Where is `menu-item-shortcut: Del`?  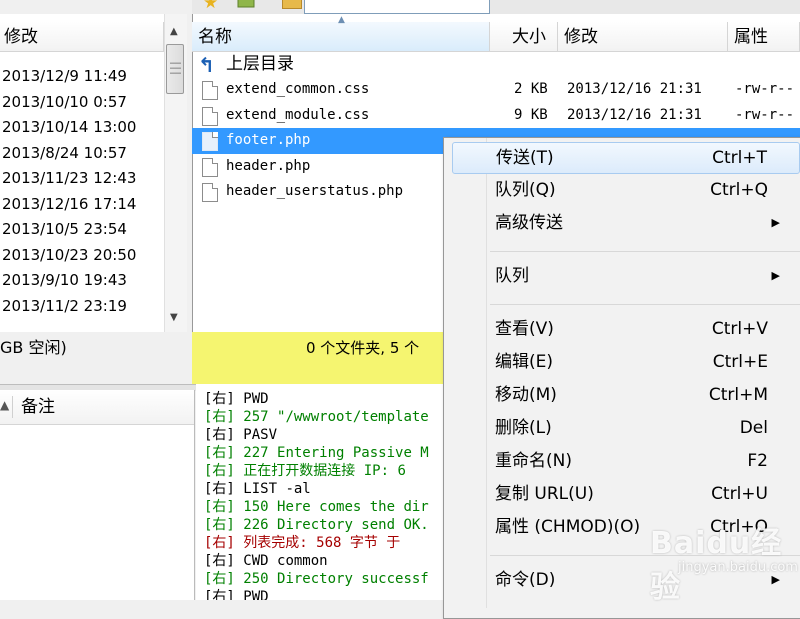
menu-item-shortcut: Del is located at coordinates (753, 428).